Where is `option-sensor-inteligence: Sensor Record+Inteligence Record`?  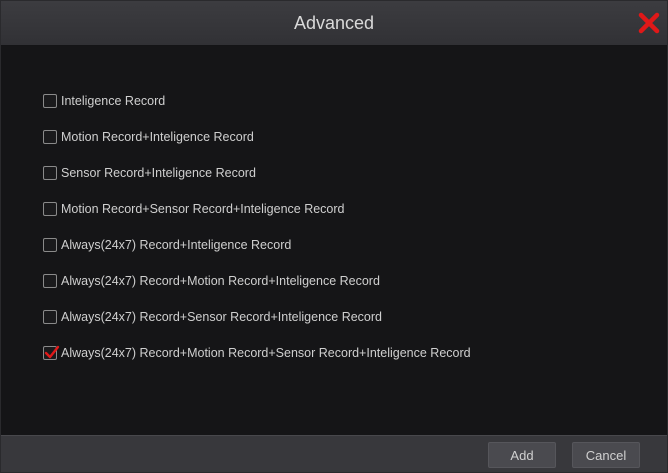 option-sensor-inteligence: Sensor Record+Inteligence Record is located at coordinates (149, 173).